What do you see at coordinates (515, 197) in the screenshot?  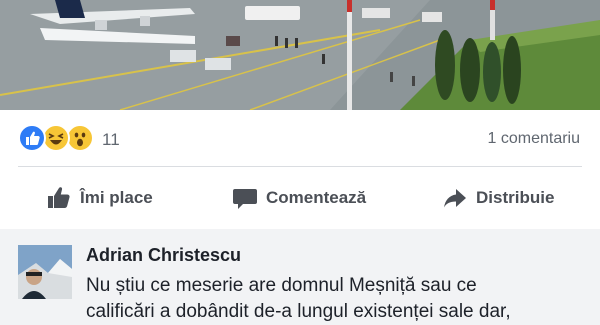 I see `share-button-label: Distribuie` at bounding box center [515, 197].